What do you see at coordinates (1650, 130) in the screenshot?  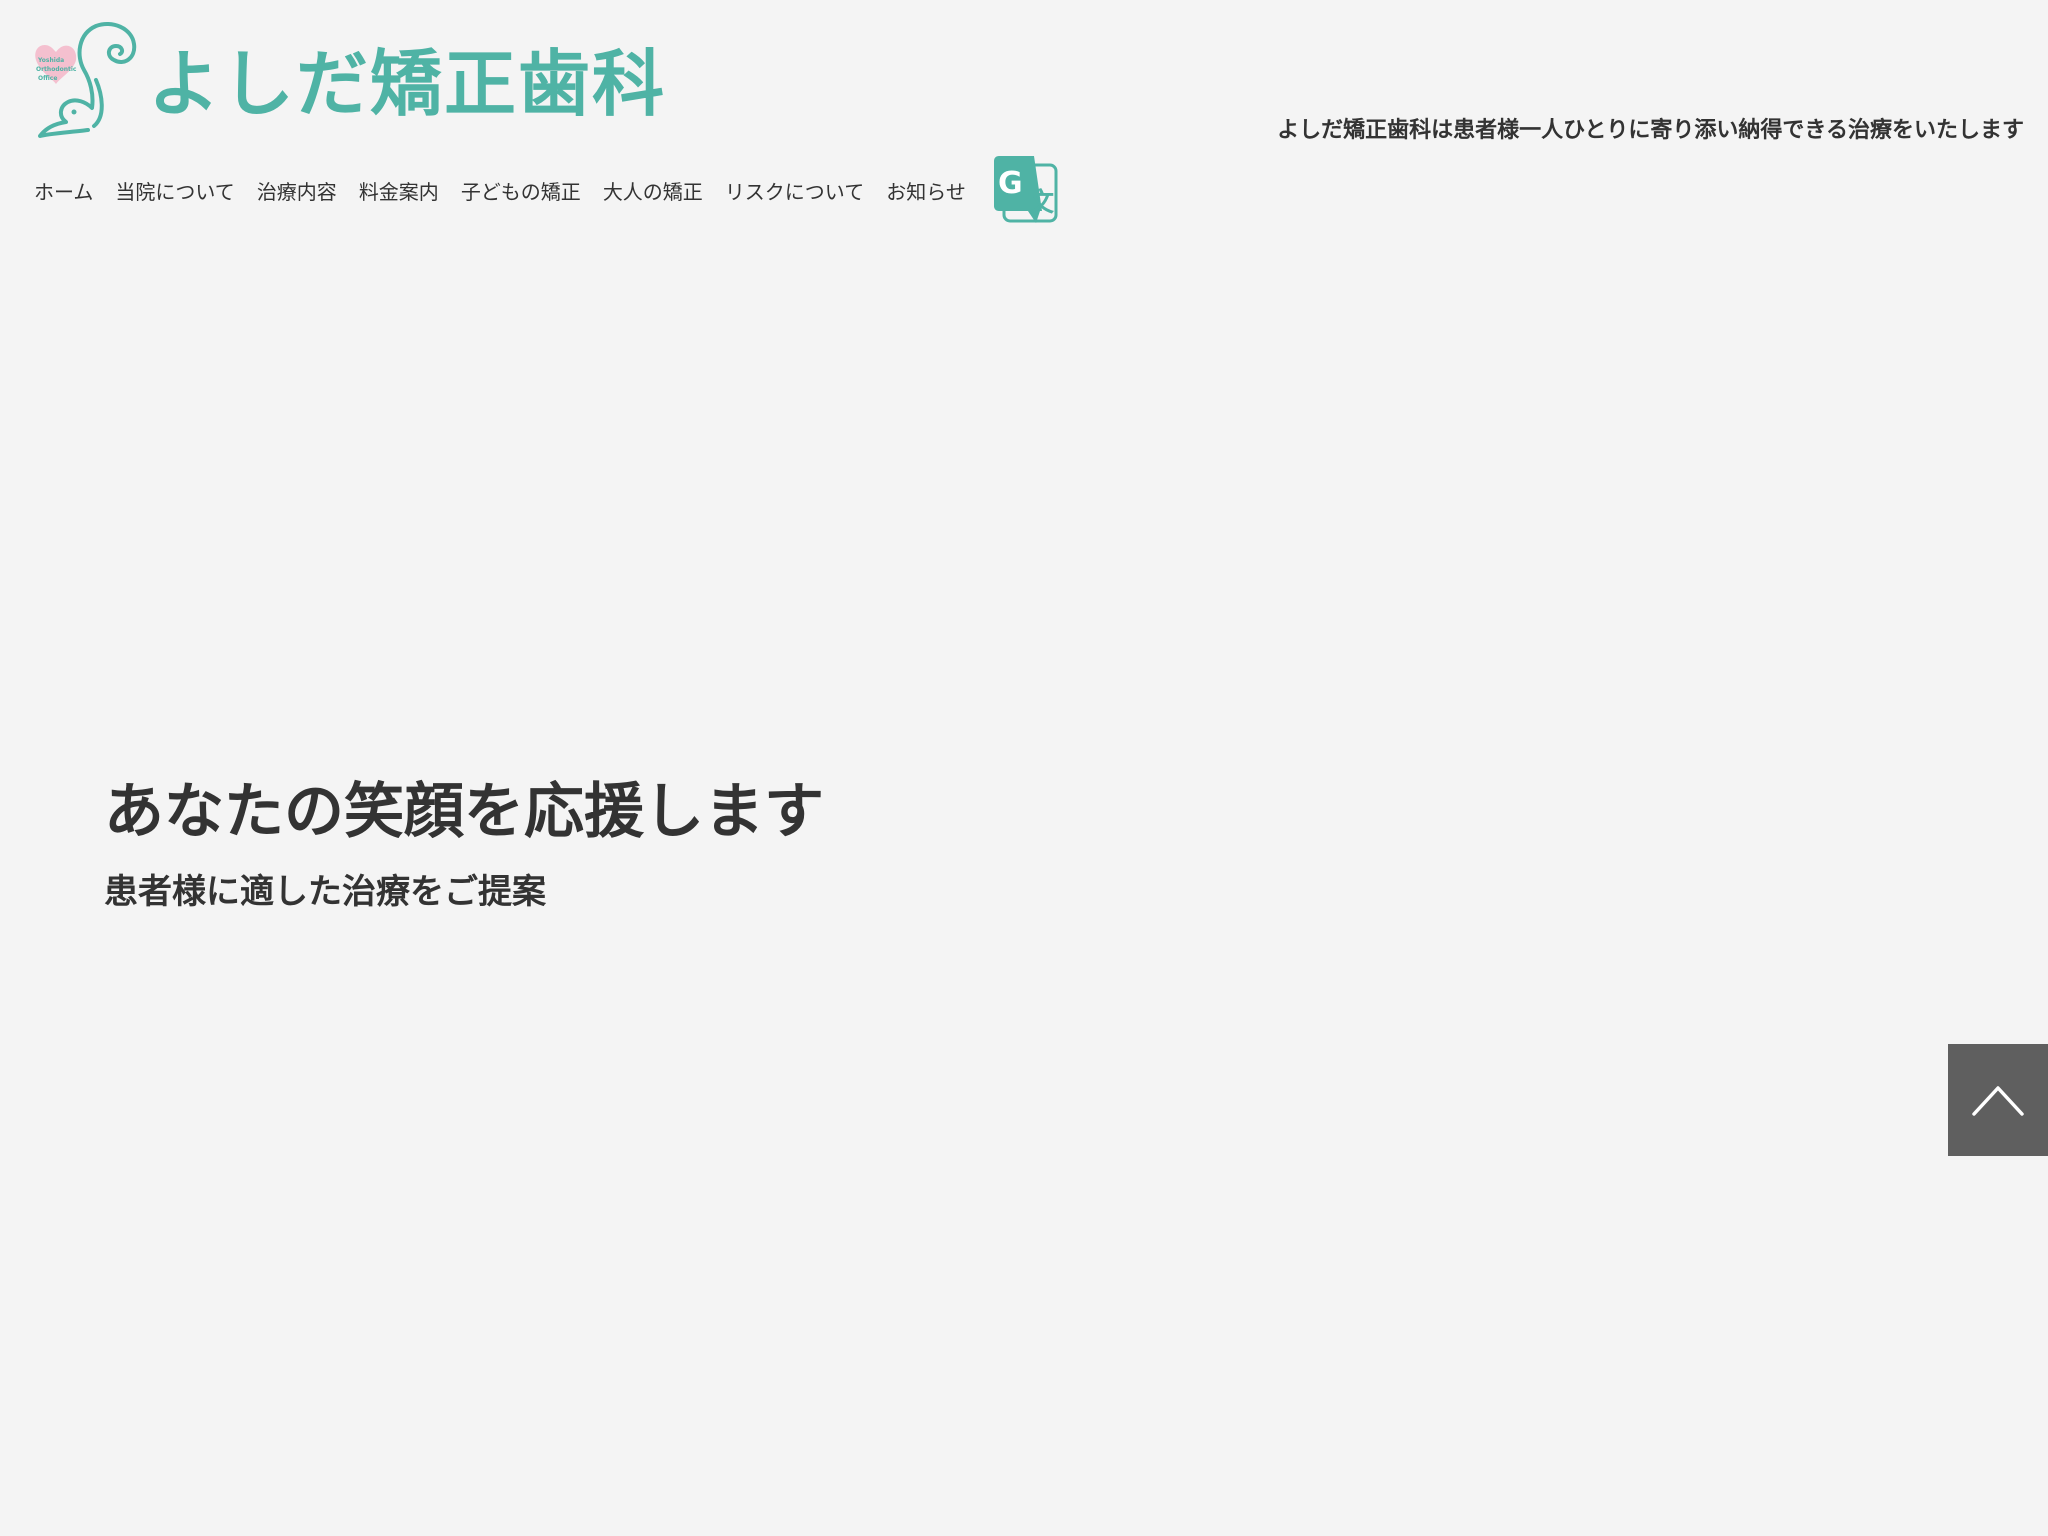 I see `site-tagline: よしだ矯正歯科は患者様一人ひとりに寄り添い納得できる治療をいたします` at bounding box center [1650, 130].